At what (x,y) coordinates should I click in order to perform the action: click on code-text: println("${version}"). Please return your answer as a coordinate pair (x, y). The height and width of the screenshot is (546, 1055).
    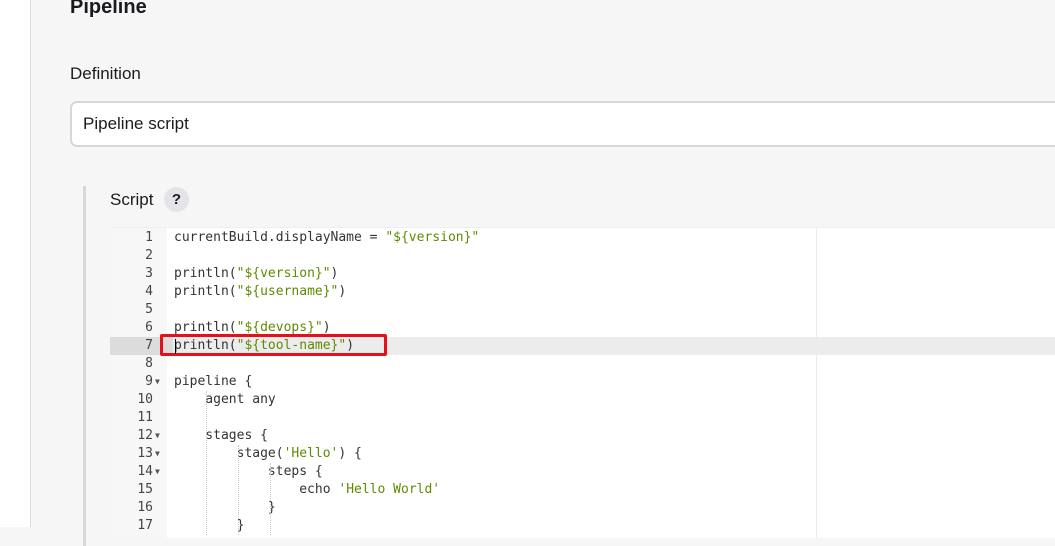
    Looking at the image, I should click on (256, 273).